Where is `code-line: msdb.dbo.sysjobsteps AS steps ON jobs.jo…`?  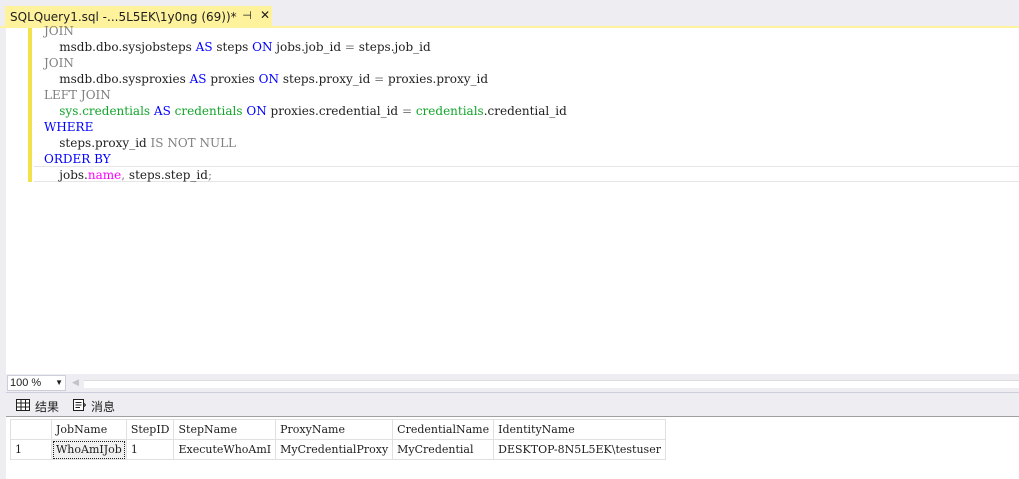 code-line: msdb.dbo.sysjobsteps AS steps ON jobs.jo… is located at coordinates (245, 47).